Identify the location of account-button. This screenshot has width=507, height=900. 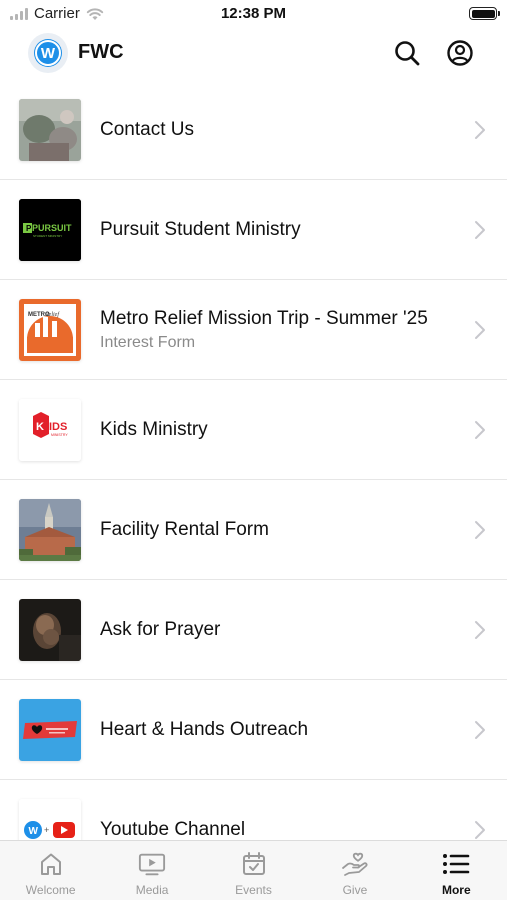
(460, 53).